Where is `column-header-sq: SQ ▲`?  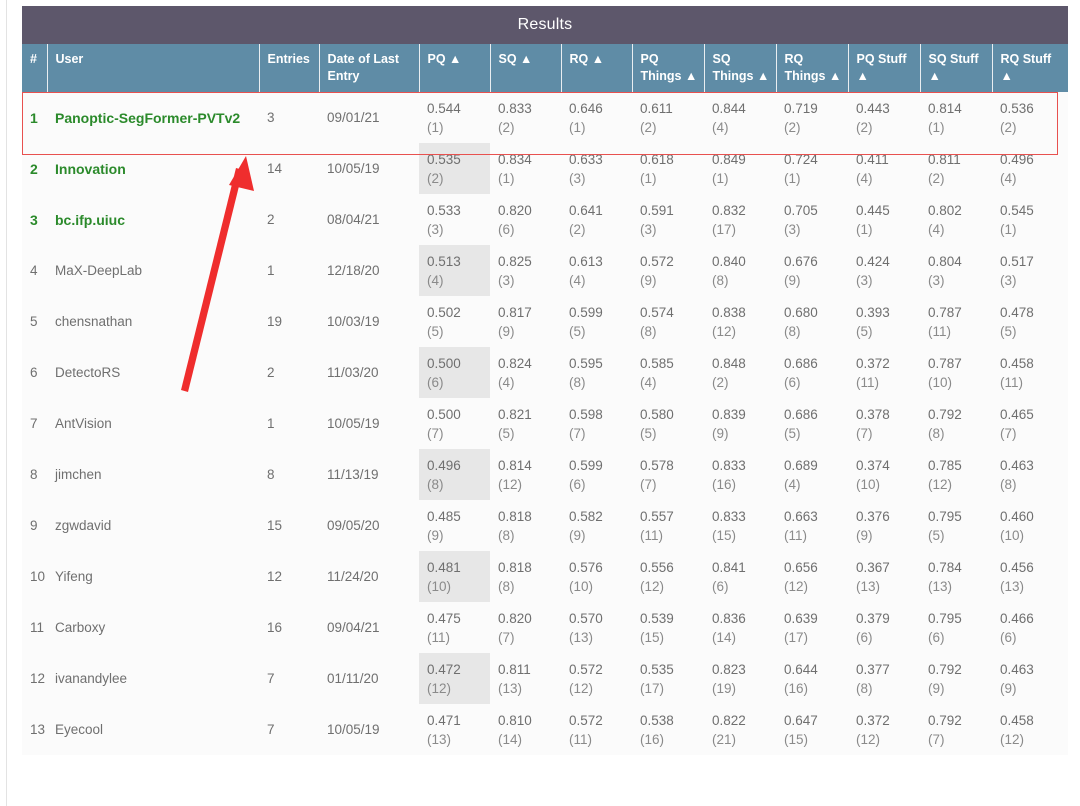 column-header-sq: SQ ▲ is located at coordinates (526, 68).